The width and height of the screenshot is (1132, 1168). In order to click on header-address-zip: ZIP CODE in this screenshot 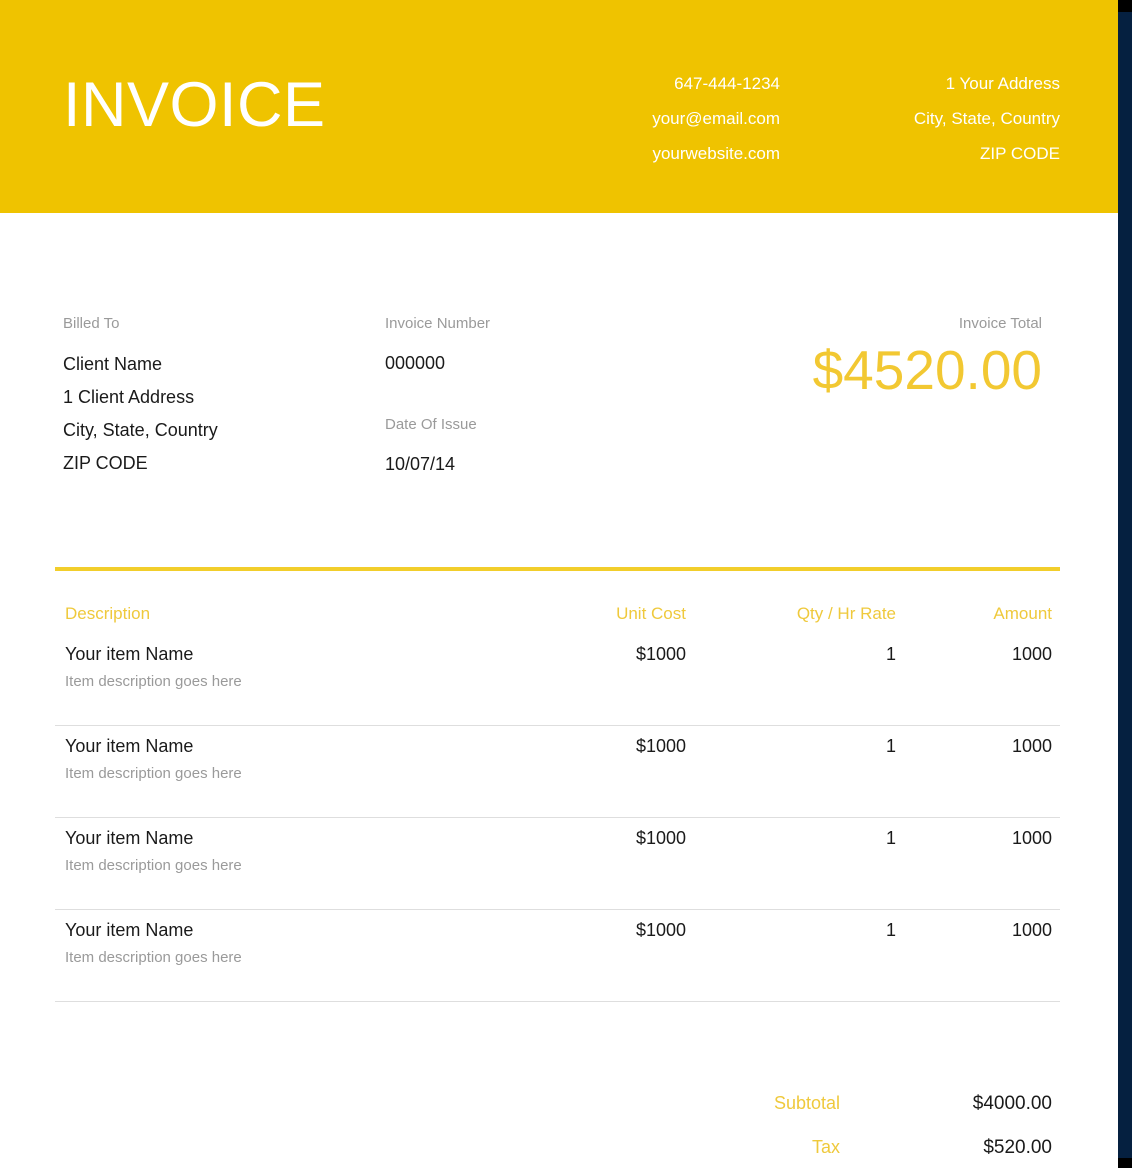, I will do `click(1020, 153)`.